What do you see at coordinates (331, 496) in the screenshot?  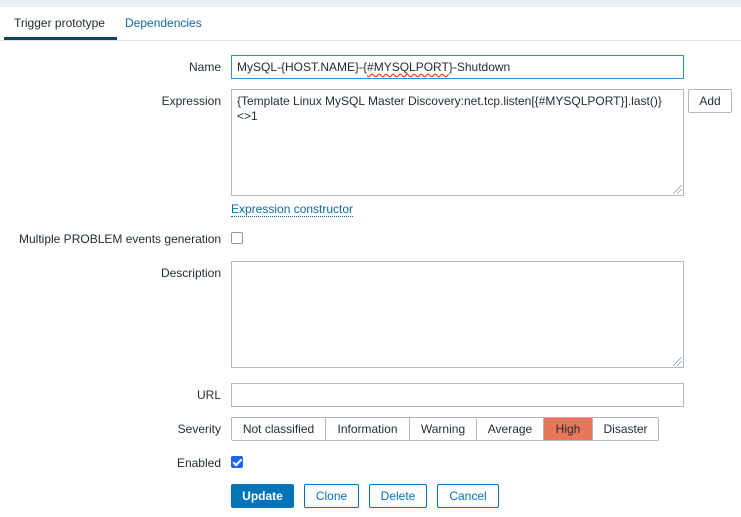 I see `clone-button: Clone` at bounding box center [331, 496].